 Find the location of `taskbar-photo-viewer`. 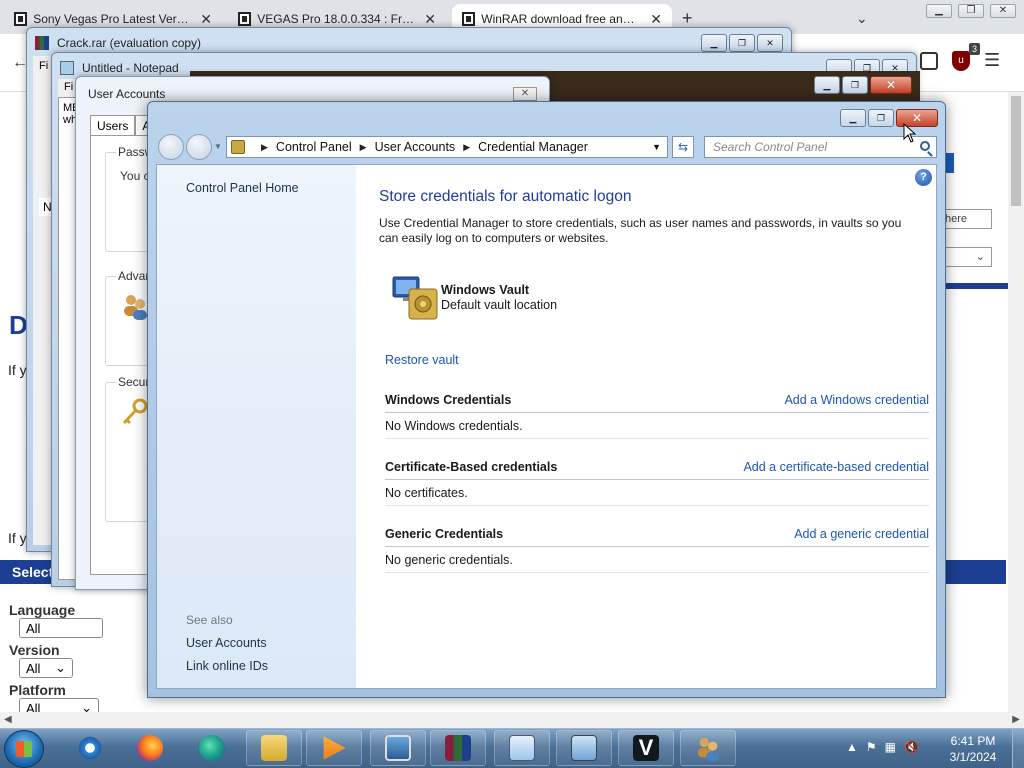

taskbar-photo-viewer is located at coordinates (398, 748).